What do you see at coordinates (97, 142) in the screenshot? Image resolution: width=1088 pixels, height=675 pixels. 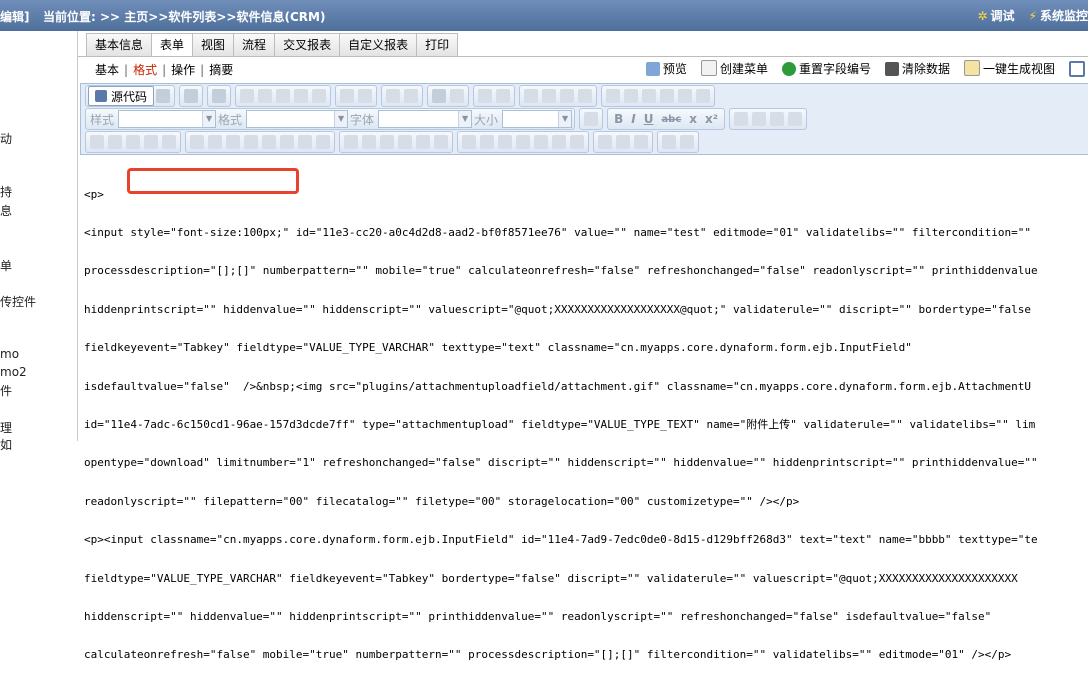 I see `checkbox-icon` at bounding box center [97, 142].